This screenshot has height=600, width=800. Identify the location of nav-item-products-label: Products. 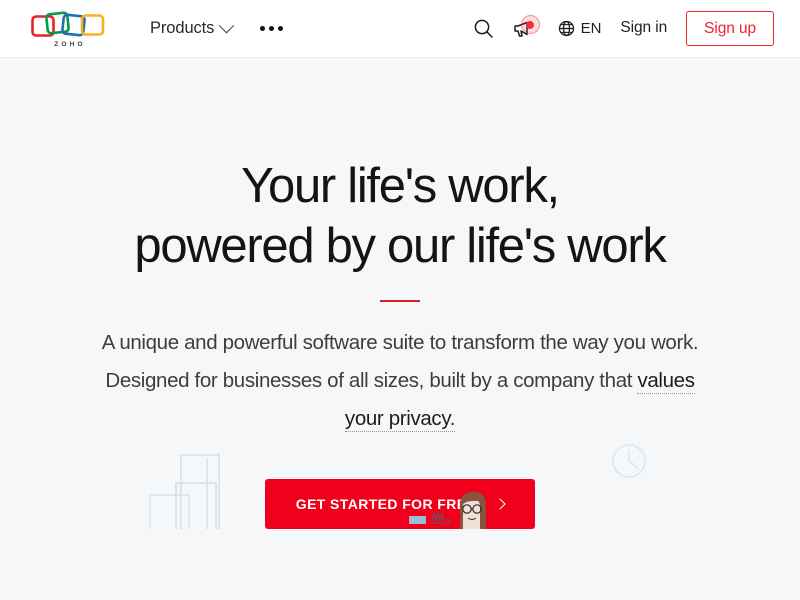
(182, 28).